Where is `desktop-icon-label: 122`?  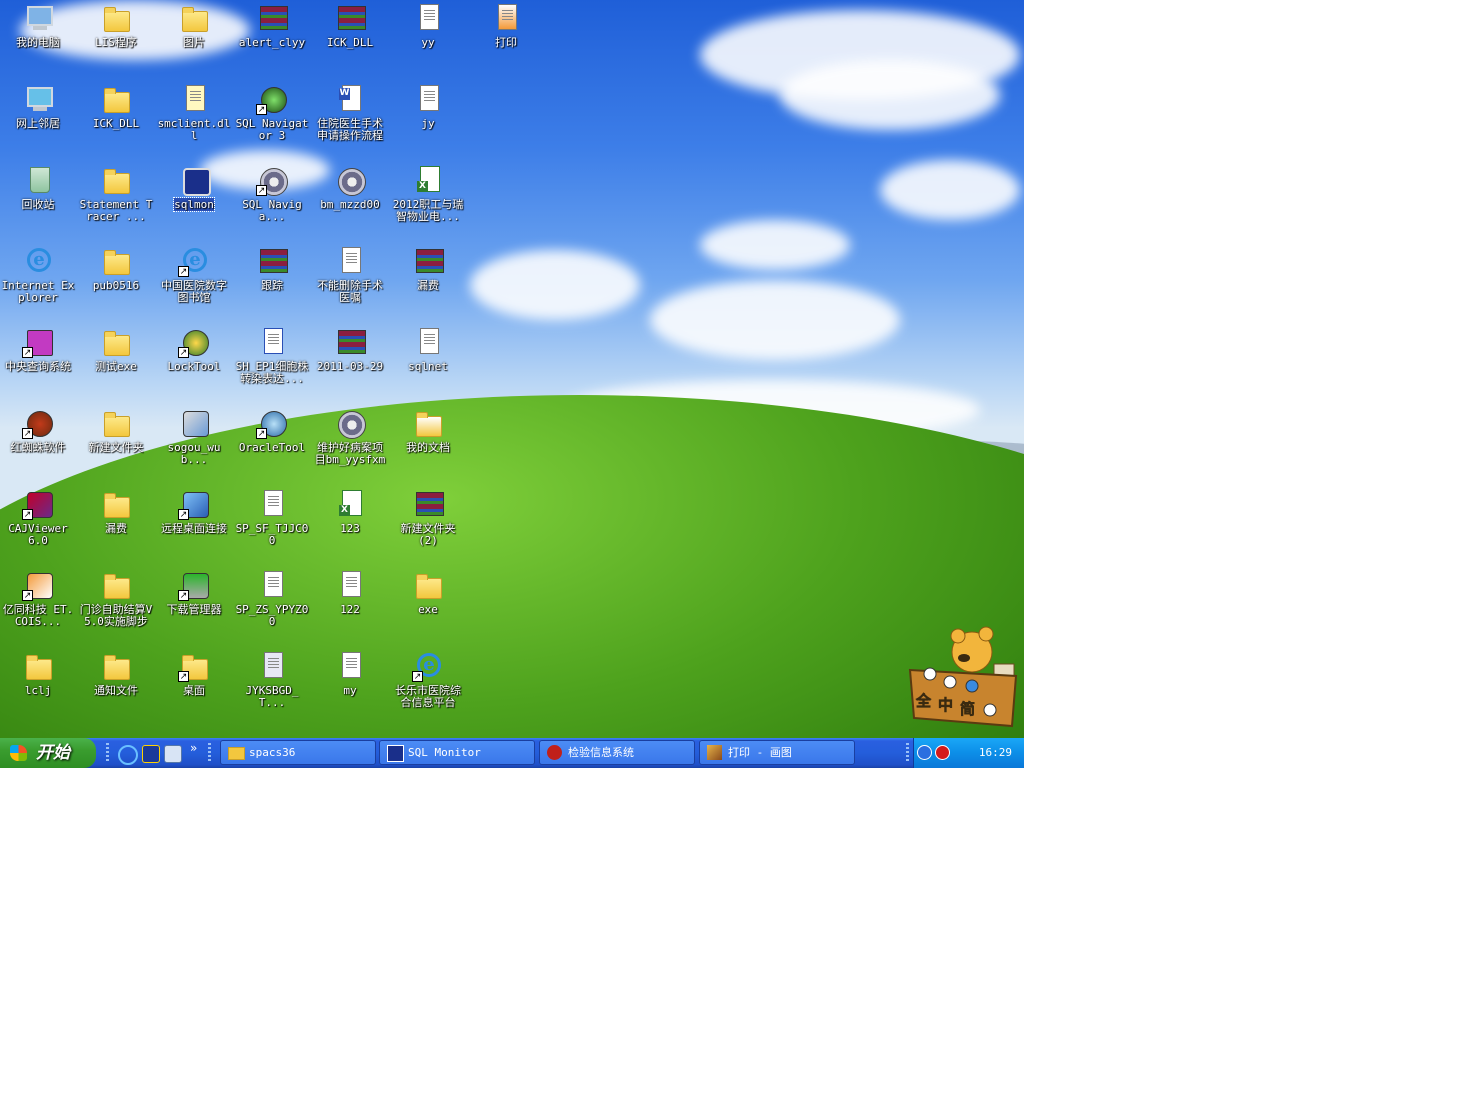 desktop-icon-label: 122 is located at coordinates (350, 610).